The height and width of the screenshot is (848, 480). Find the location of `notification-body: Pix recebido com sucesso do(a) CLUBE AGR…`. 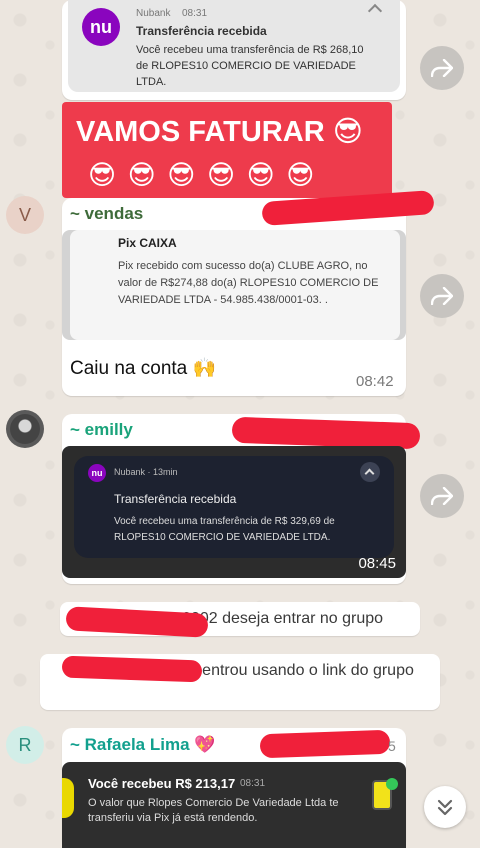

notification-body: Pix recebido com sucesso do(a) CLUBE AGR… is located at coordinates (248, 283).